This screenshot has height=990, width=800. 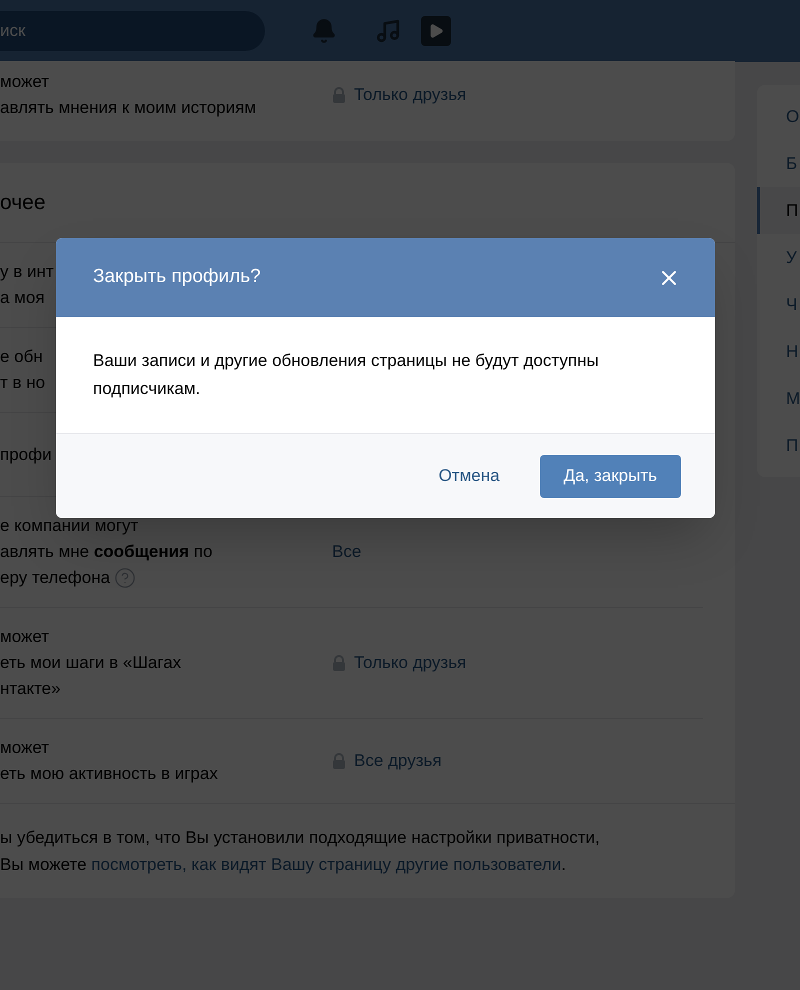 What do you see at coordinates (128, 95) in the screenshot?
I see `setting-label: может авлять мнения к моим историям` at bounding box center [128, 95].